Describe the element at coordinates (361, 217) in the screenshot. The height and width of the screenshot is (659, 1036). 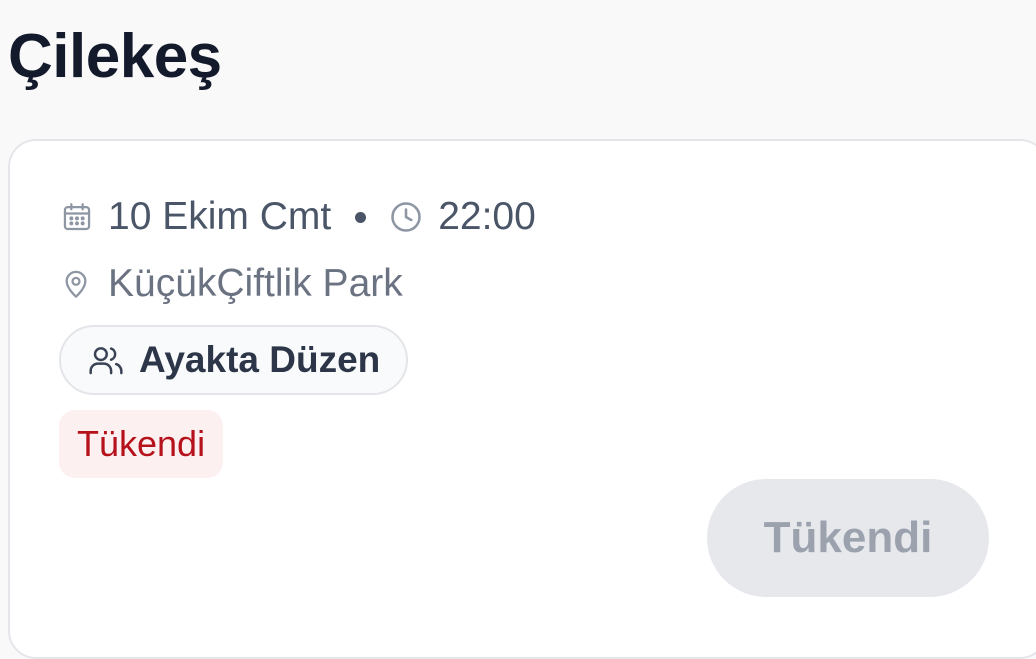
I see `separator-dot` at that location.